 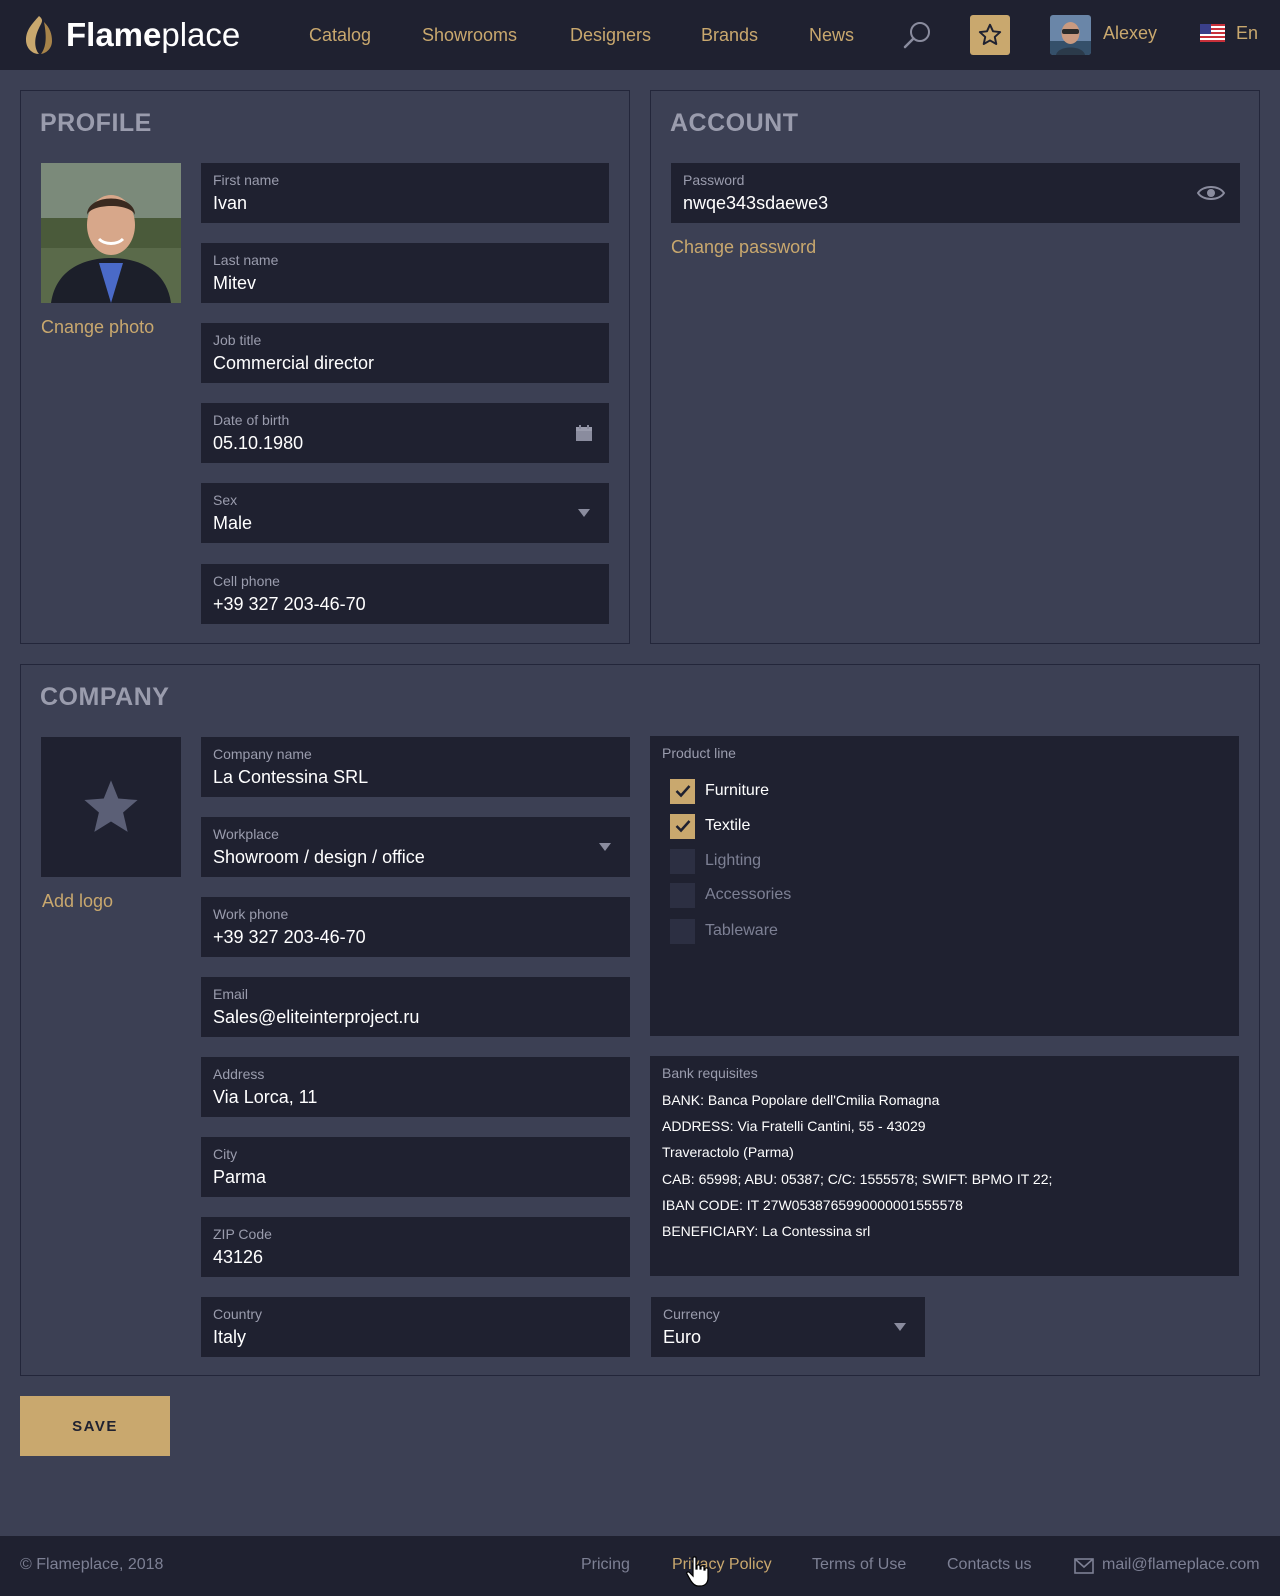 What do you see at coordinates (415, 767) in the screenshot?
I see `company-name-field: Company name La Contessina SRL` at bounding box center [415, 767].